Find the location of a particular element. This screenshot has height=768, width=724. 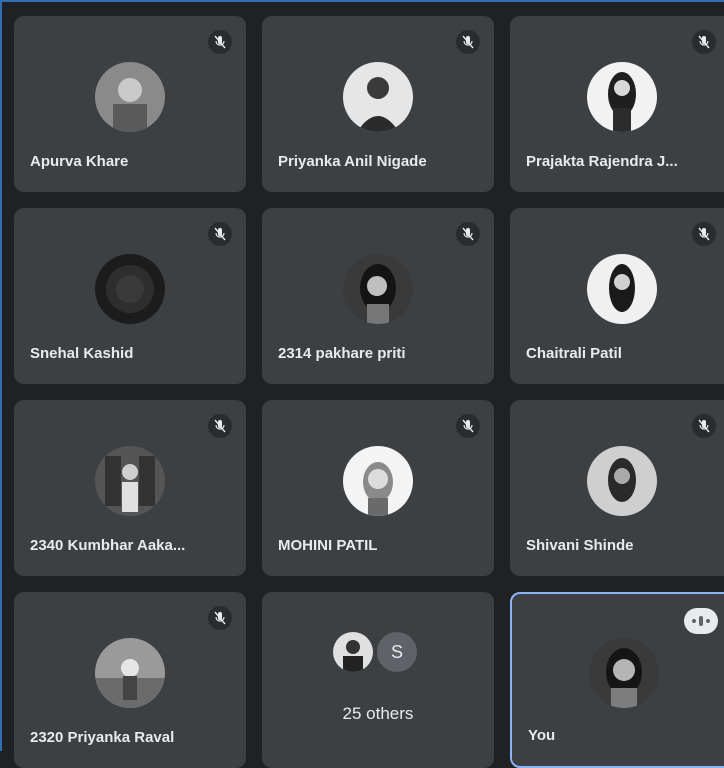

self-tile: You is located at coordinates (617, 680).